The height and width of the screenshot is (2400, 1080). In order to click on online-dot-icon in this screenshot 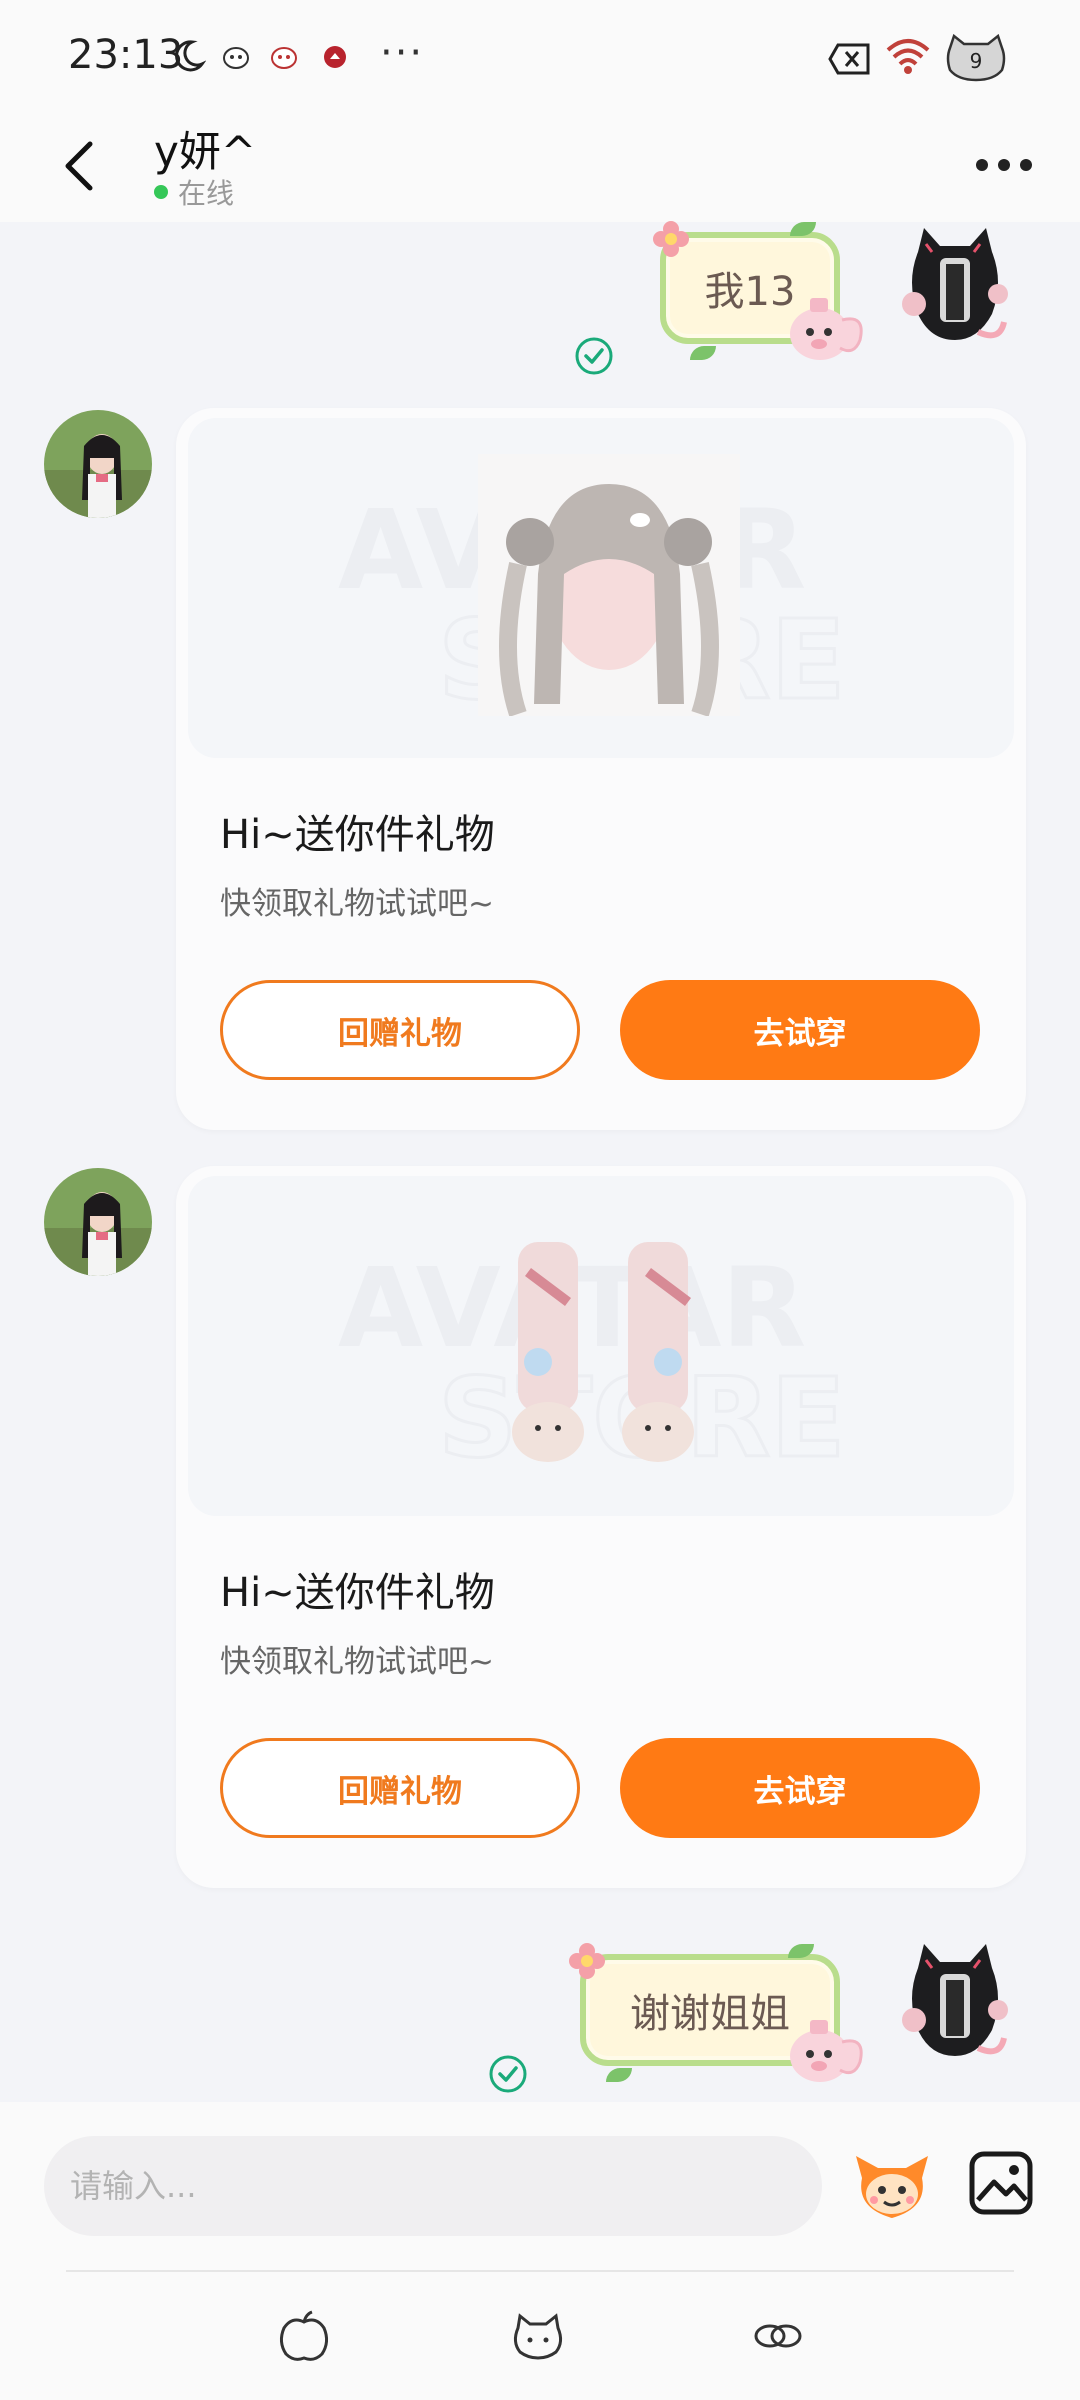, I will do `click(161, 192)`.